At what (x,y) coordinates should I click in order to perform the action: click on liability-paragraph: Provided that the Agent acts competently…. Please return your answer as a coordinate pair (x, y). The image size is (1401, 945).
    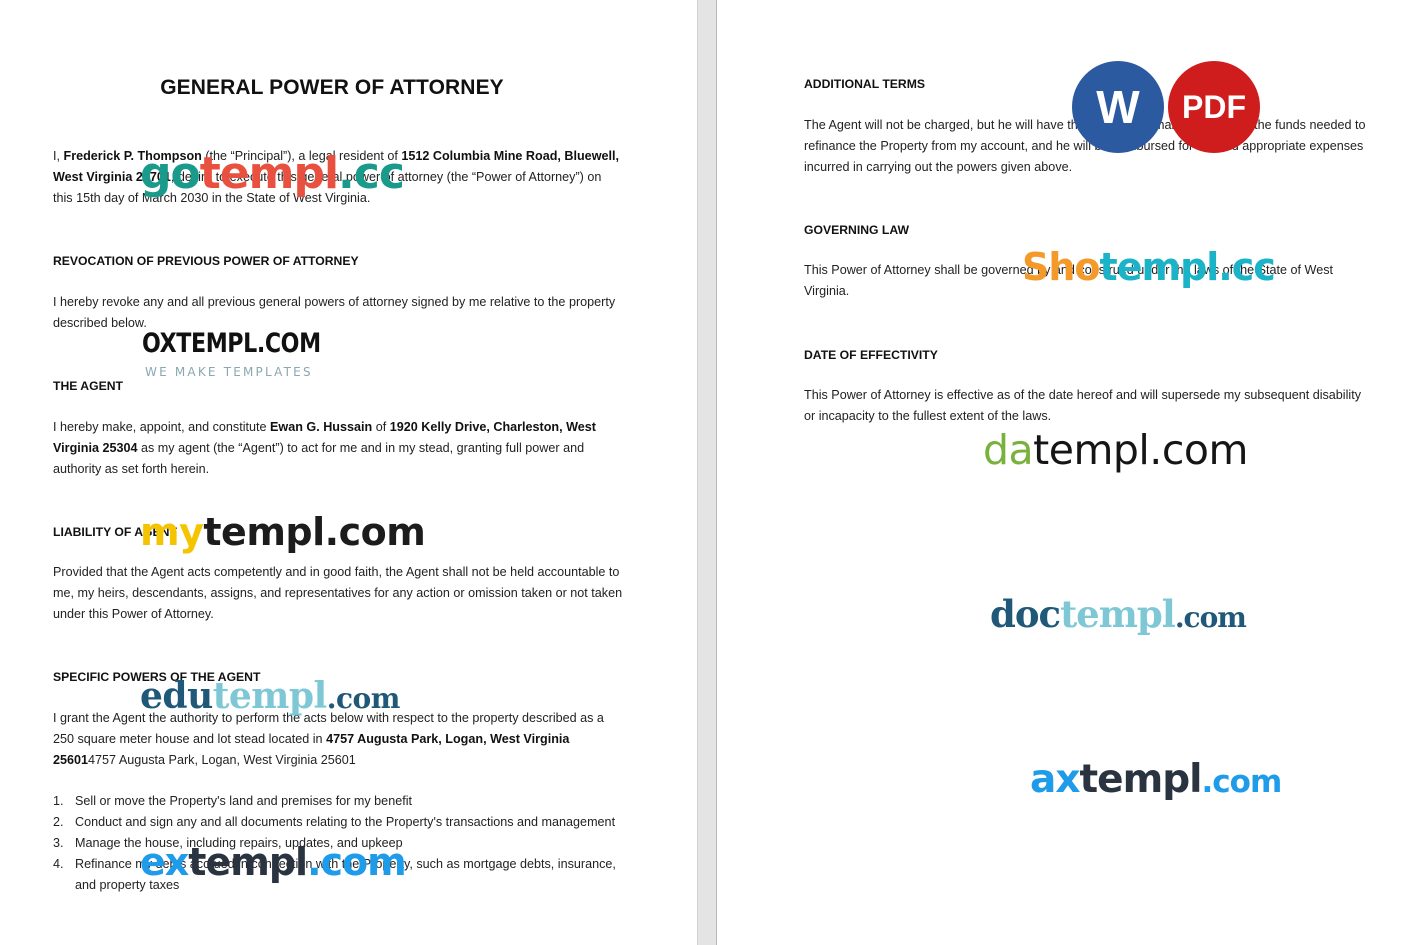
    Looking at the image, I should click on (338, 593).